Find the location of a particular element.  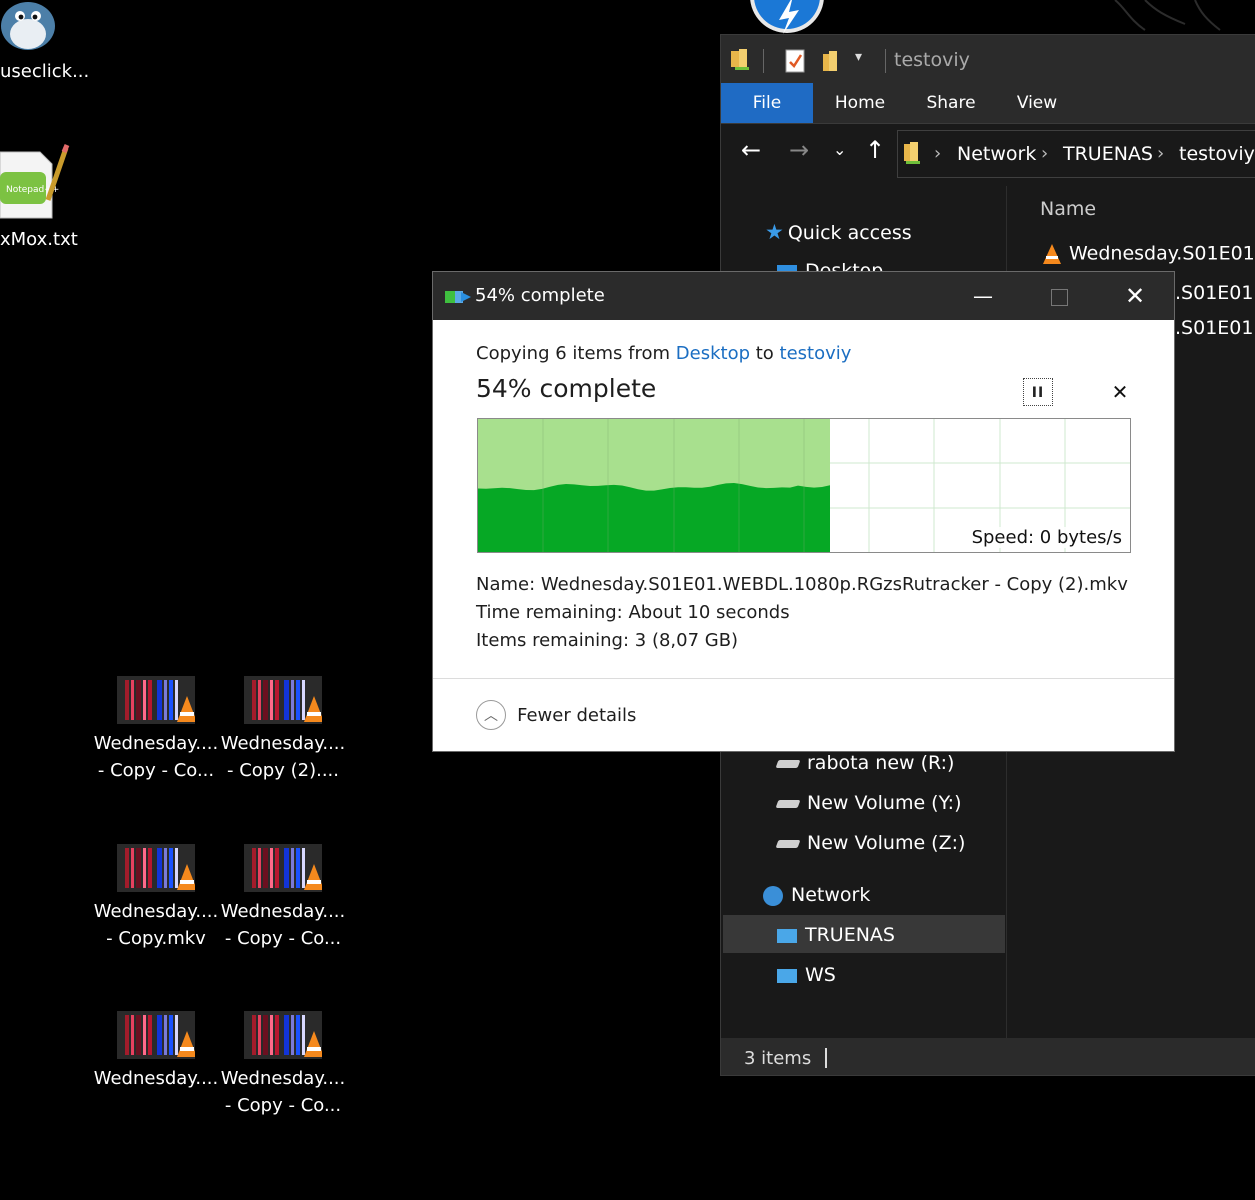

speed-area is located at coordinates (654, 516).